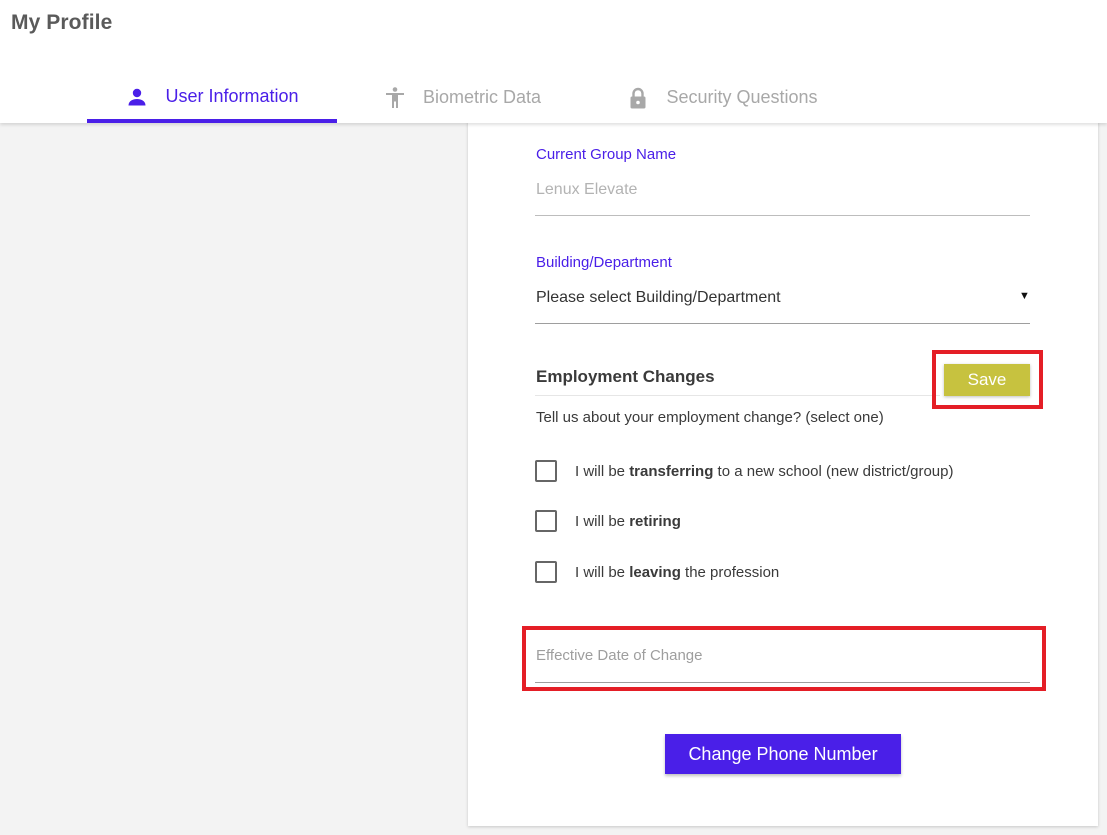 The image size is (1107, 835). I want to click on page-title: My Profile, so click(62, 22).